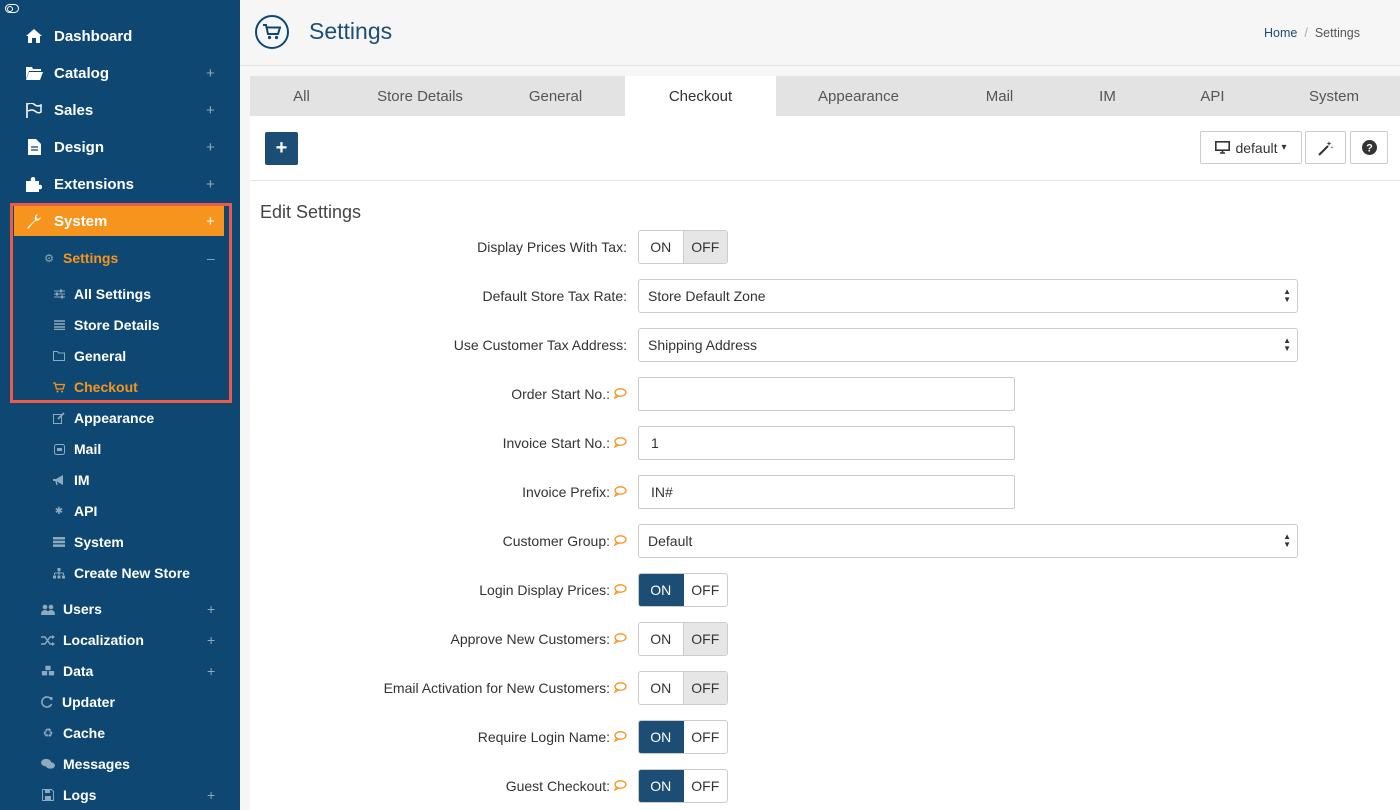 The width and height of the screenshot is (1400, 810). I want to click on toggle-display-prices-with-tax: ON OFF, so click(683, 247).